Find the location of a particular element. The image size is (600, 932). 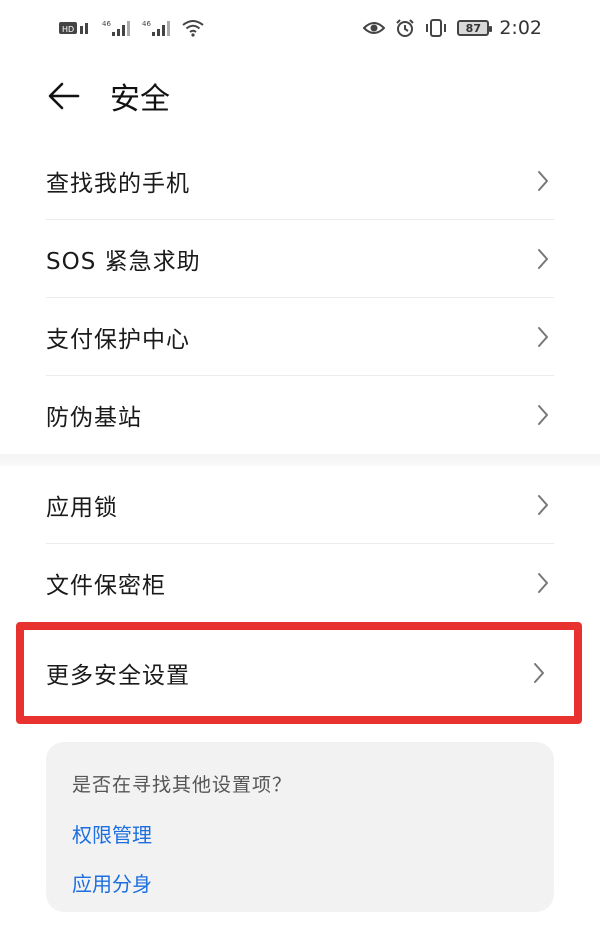

status-time: 2:02 is located at coordinates (520, 28).